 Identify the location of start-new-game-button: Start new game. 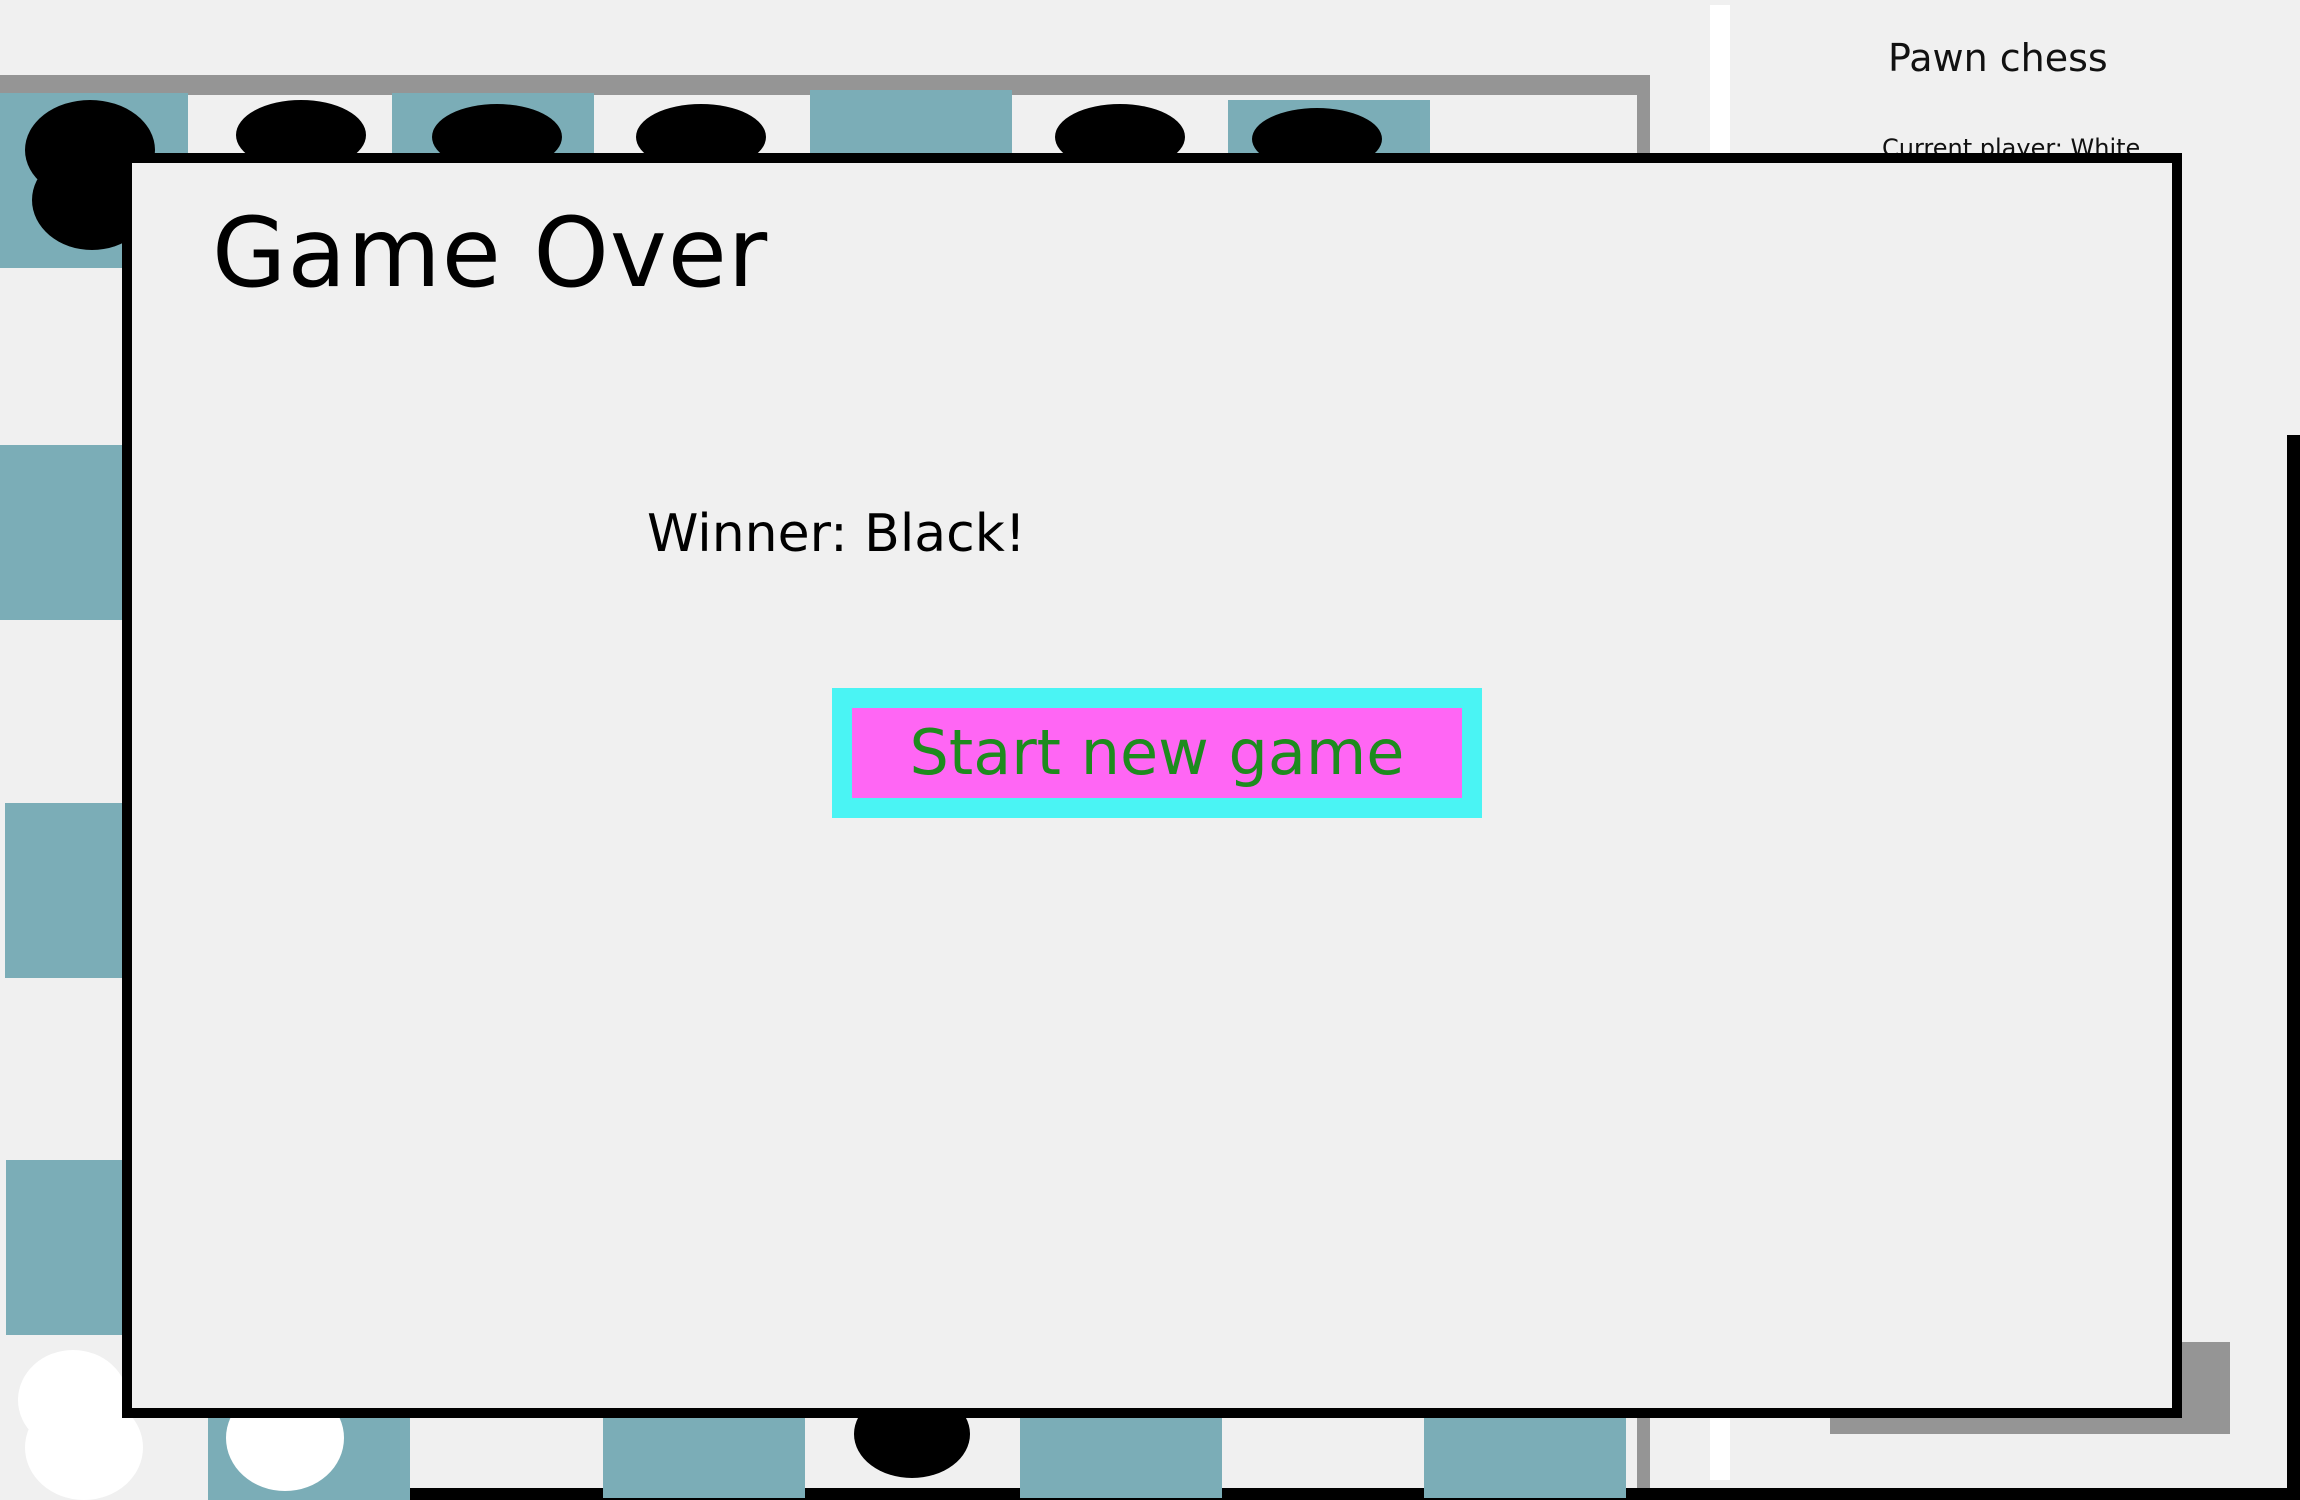
(1157, 753).